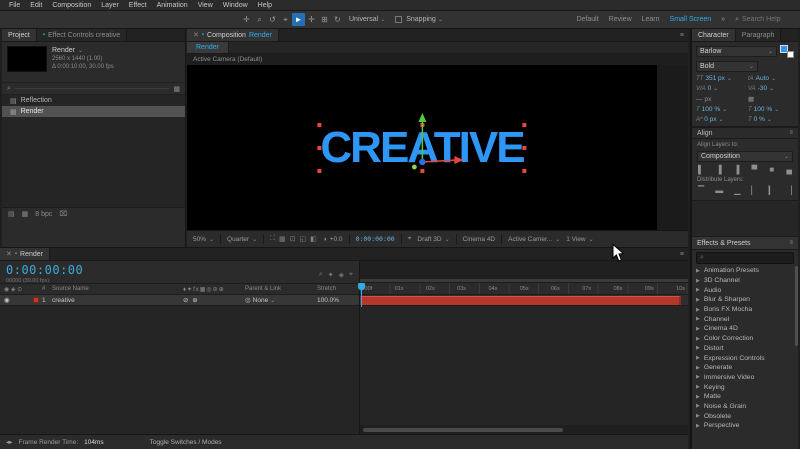 This screenshot has width=800, height=449. I want to click on align-to-dropdown: Composition ⌄, so click(745, 156).